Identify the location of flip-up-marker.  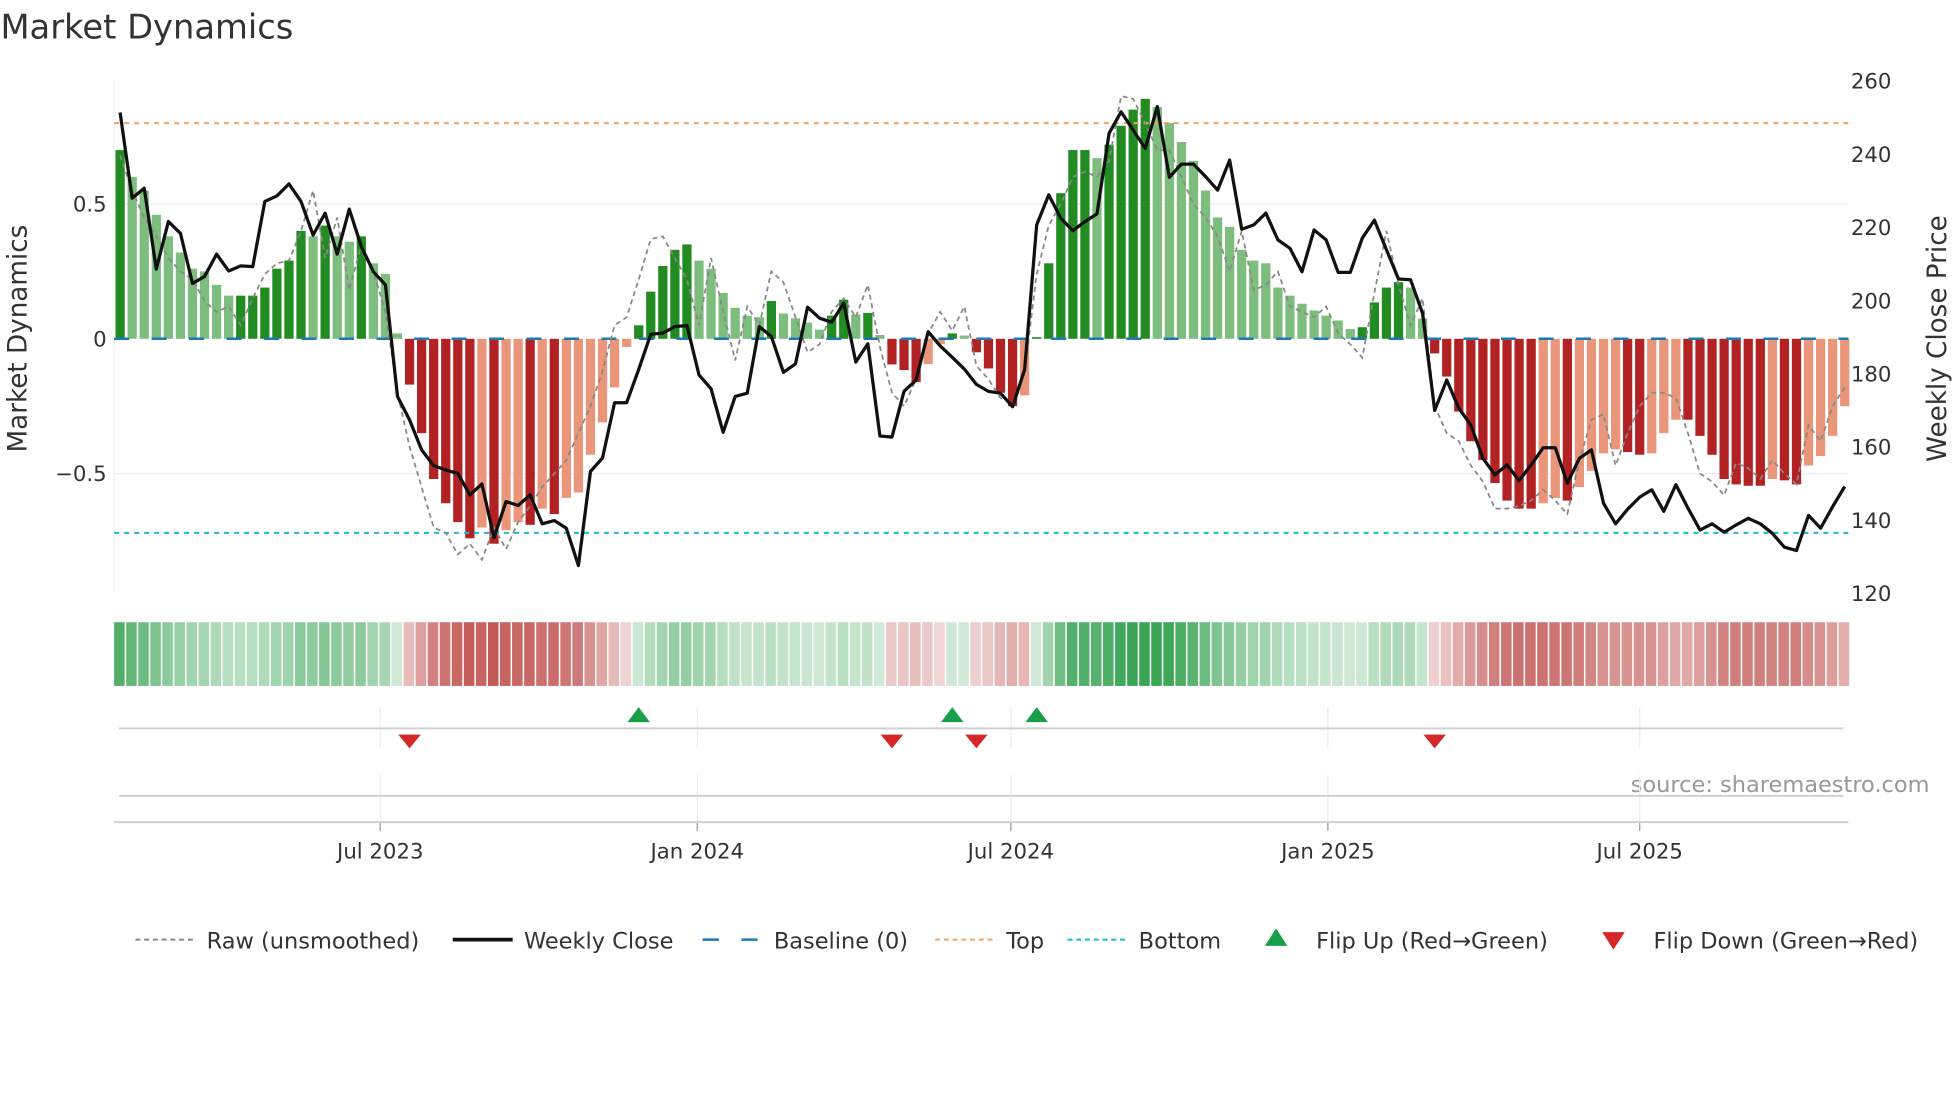
(952, 715).